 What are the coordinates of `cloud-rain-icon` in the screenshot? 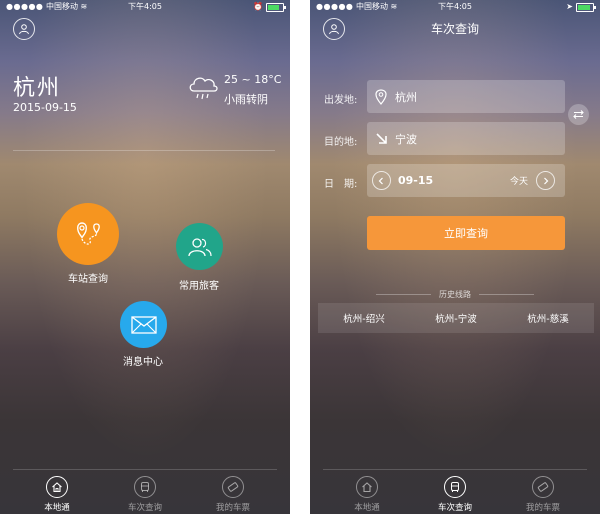 It's located at (203, 88).